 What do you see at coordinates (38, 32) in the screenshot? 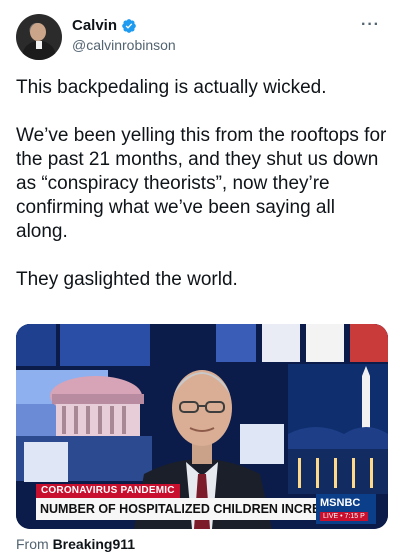
I see `avatar-face-shape` at bounding box center [38, 32].